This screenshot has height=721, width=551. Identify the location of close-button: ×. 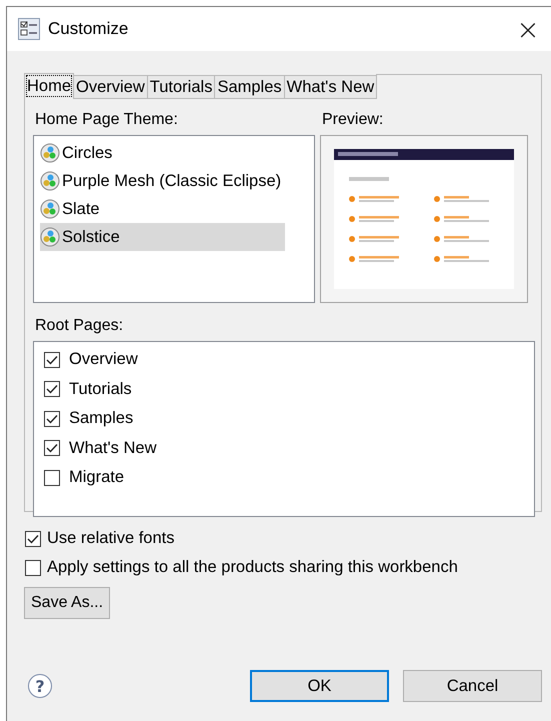
(528, 29).